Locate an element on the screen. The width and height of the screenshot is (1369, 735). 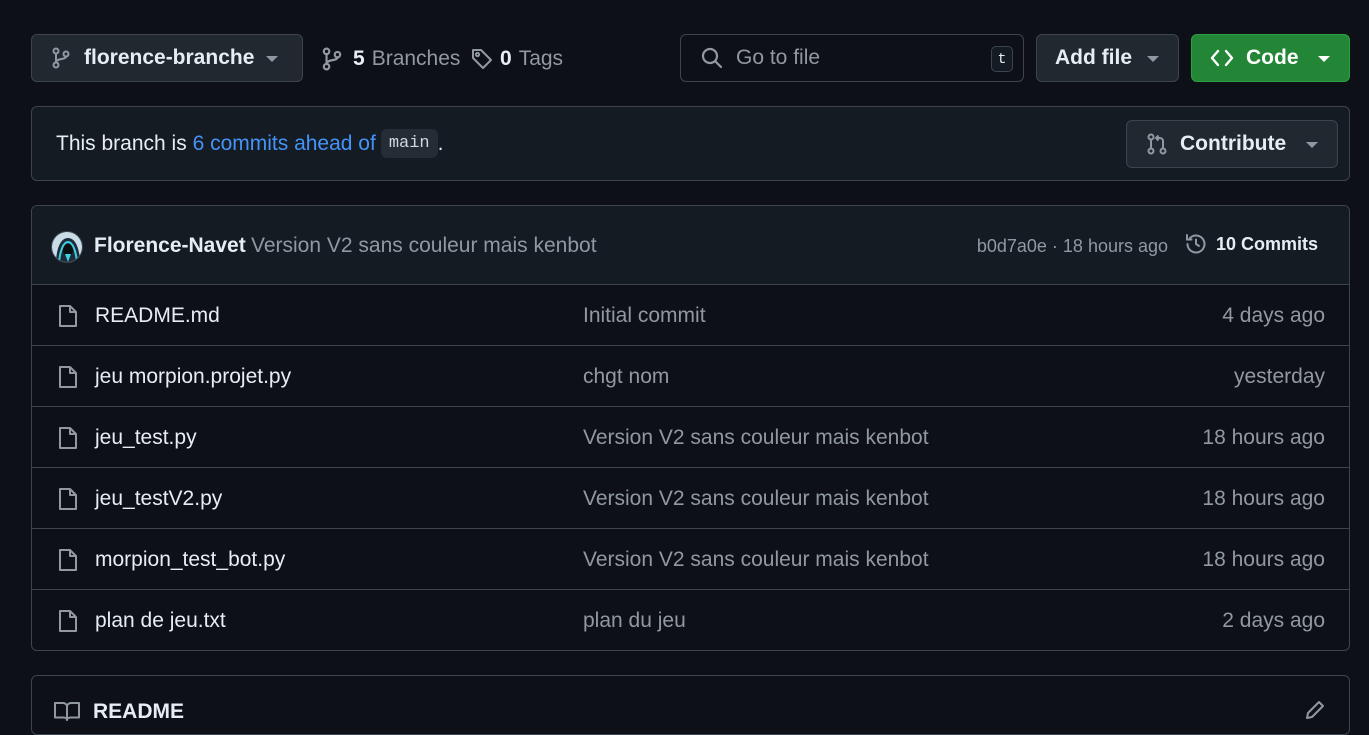
pull-request-icon is located at coordinates (1157, 144).